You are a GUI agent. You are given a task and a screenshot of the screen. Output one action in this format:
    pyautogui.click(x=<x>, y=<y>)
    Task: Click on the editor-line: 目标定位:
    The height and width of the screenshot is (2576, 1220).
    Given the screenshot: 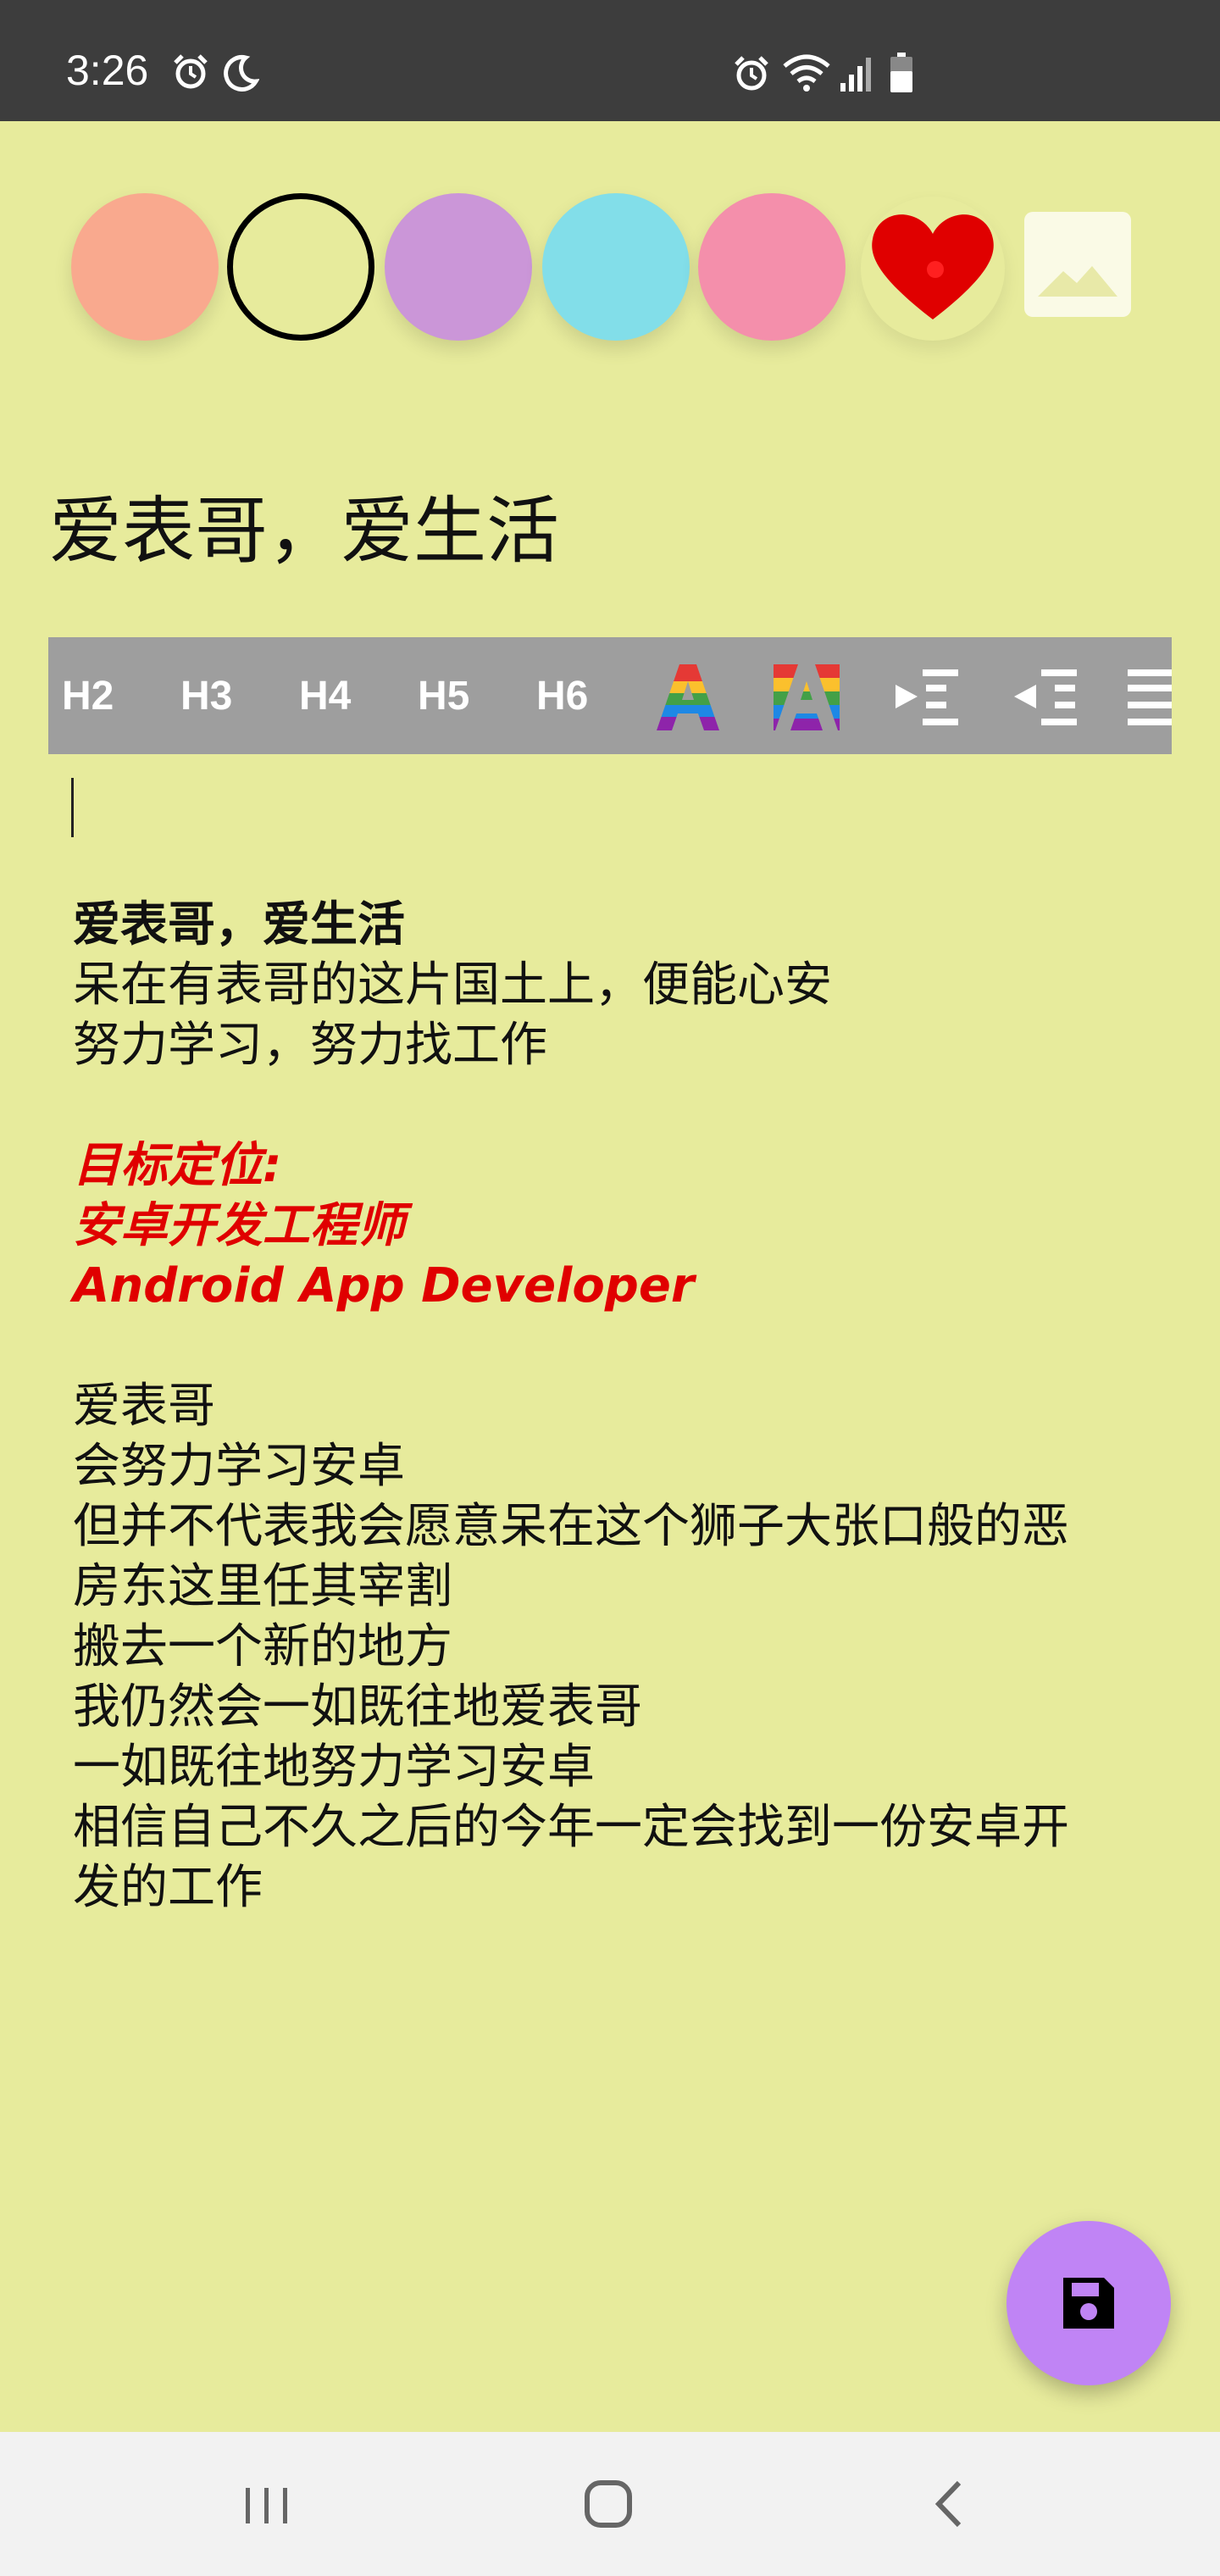 What is the action you would take?
    pyautogui.click(x=177, y=1165)
    